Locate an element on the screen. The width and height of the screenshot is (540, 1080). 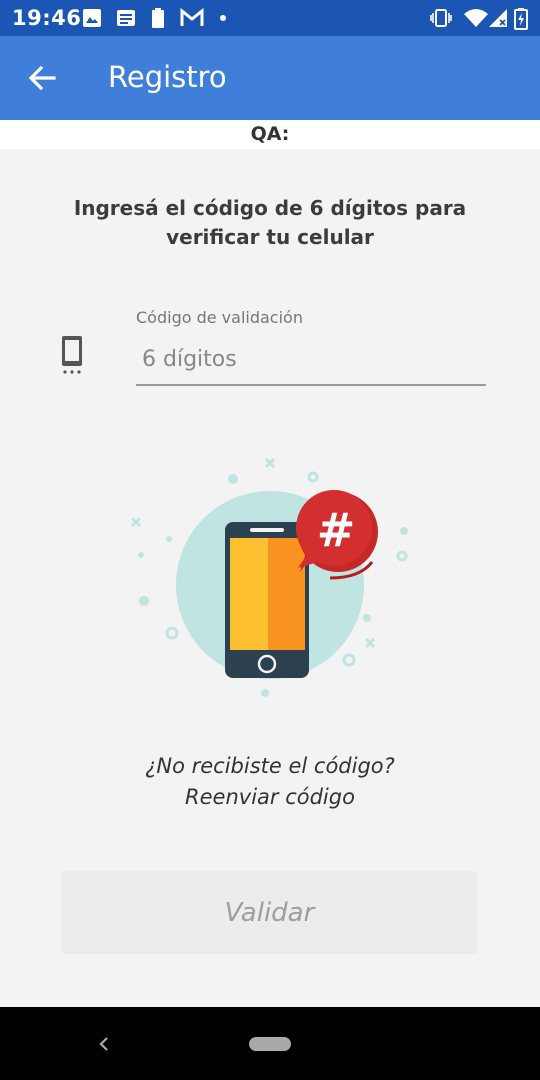
wifi-icon is located at coordinates (476, 18).